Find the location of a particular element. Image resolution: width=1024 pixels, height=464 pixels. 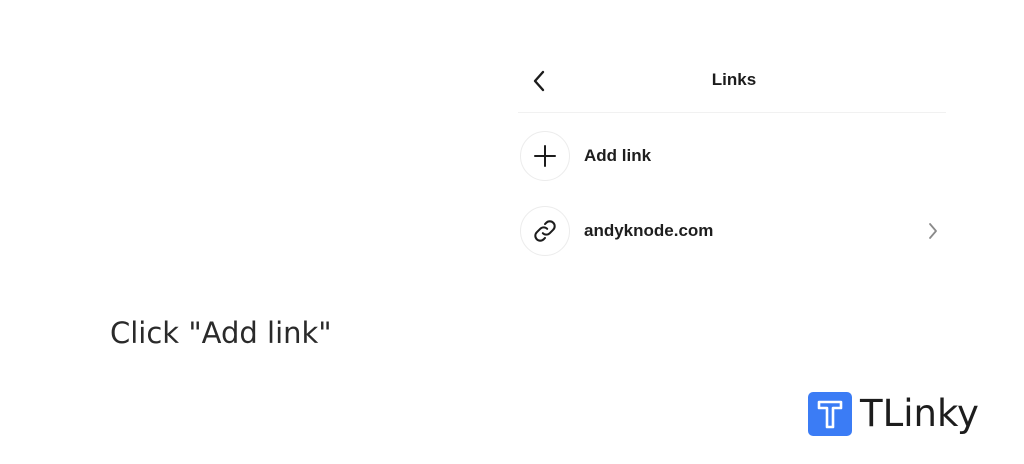

brand-name: TLinky is located at coordinates (919, 413).